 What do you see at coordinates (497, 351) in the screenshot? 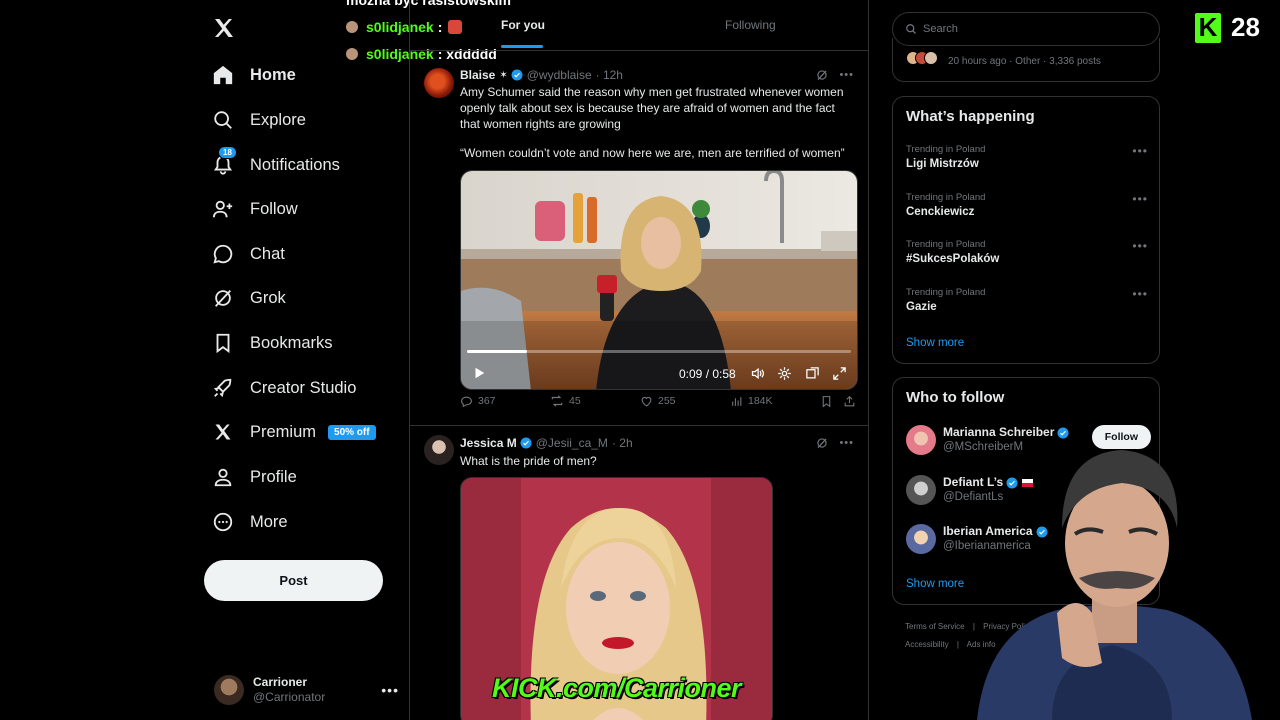
I see `video-progress-fill` at bounding box center [497, 351].